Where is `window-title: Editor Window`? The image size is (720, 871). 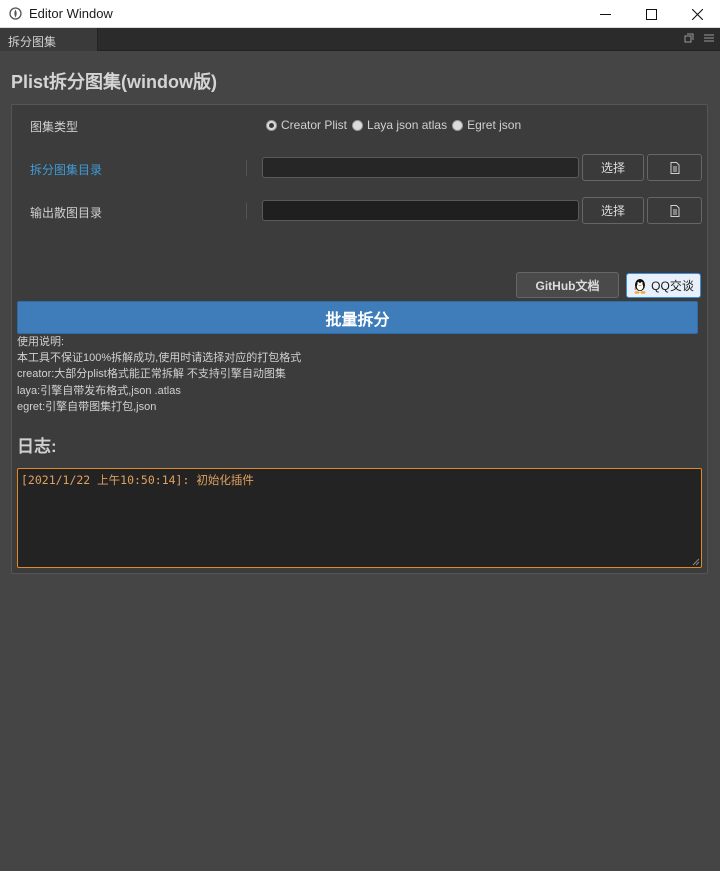 window-title: Editor Window is located at coordinates (71, 13).